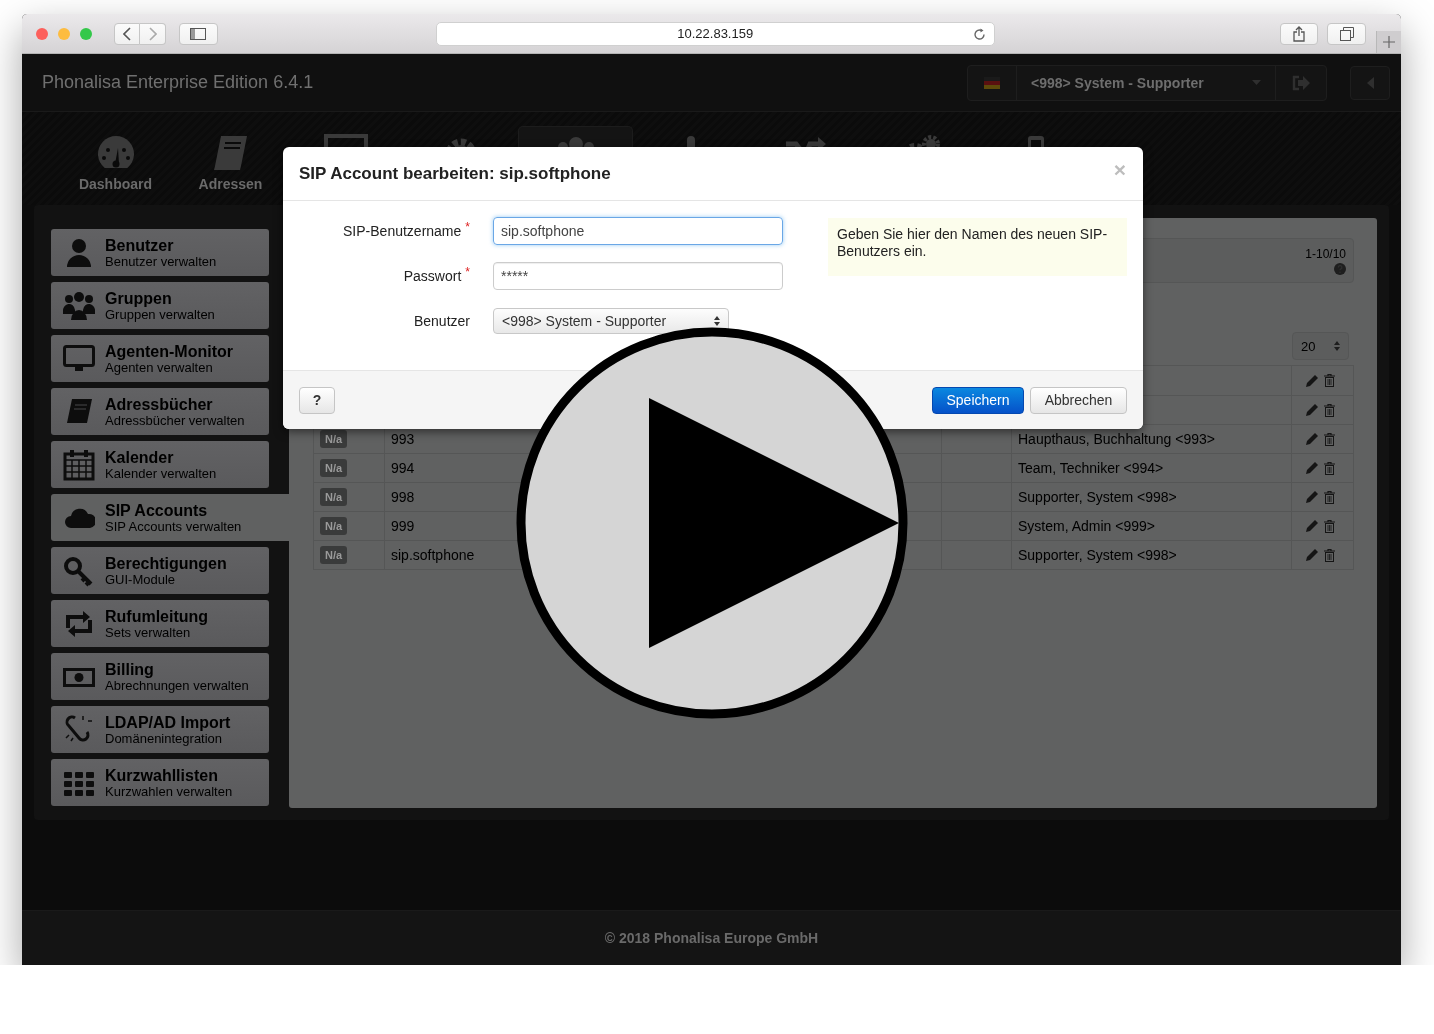 This screenshot has height=1034, width=1434. Describe the element at coordinates (979, 34) in the screenshot. I see `reload-icon` at that location.